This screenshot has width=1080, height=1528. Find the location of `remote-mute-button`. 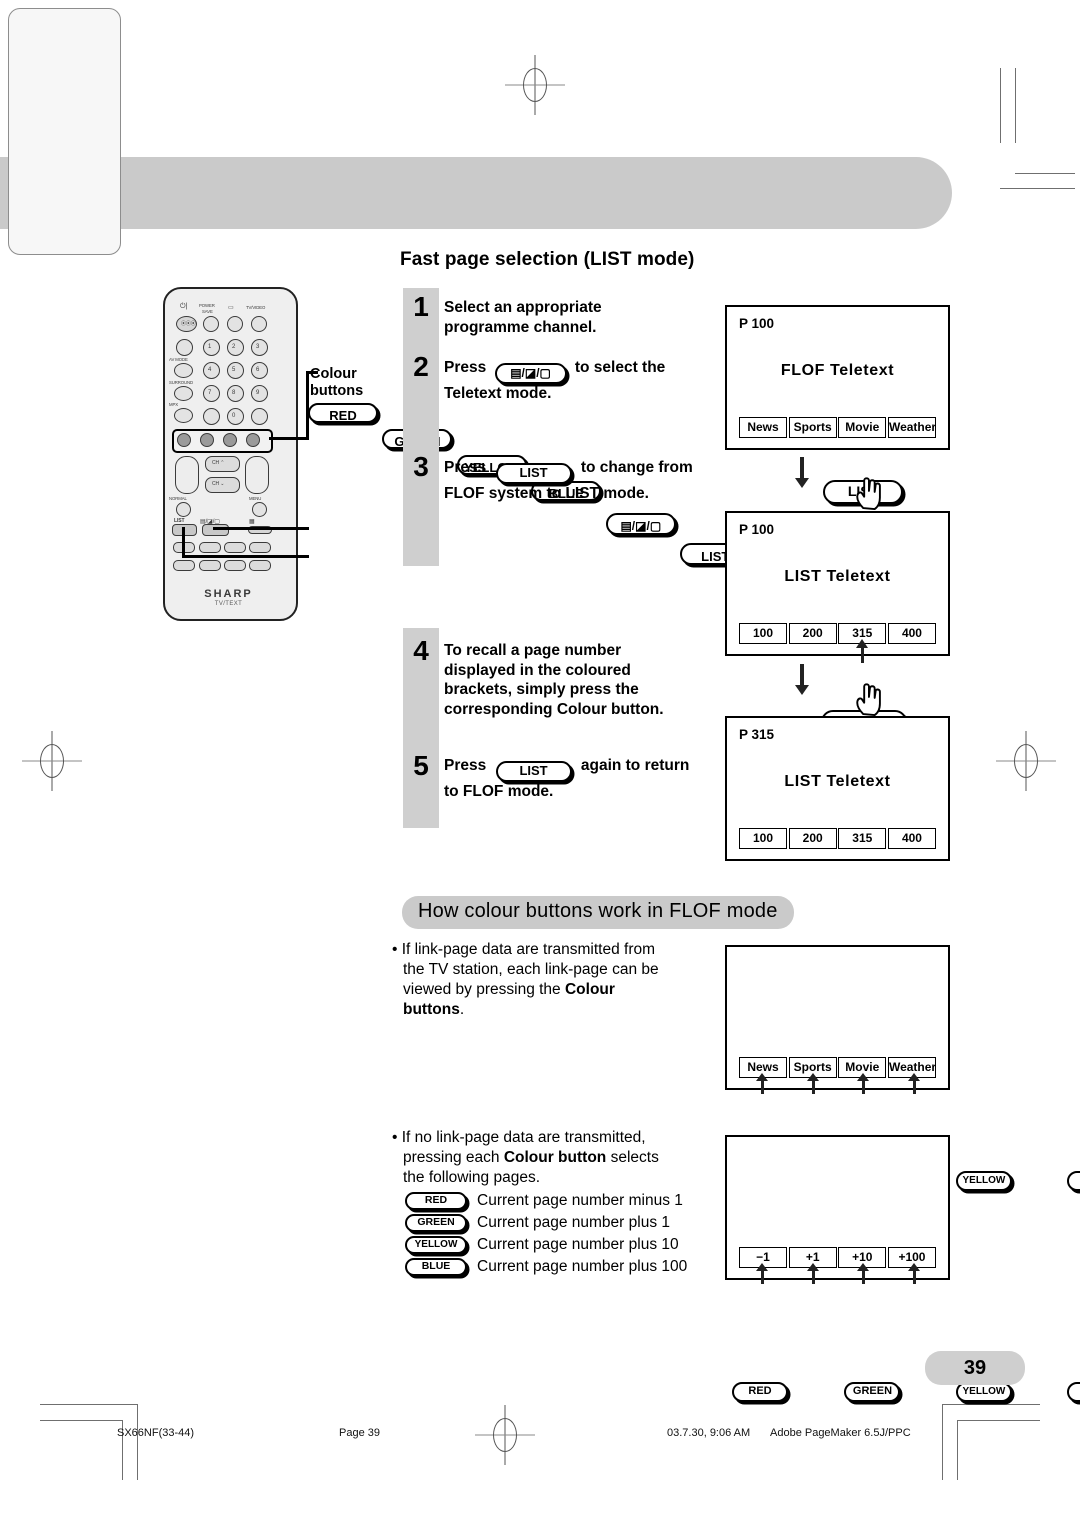

remote-mute-button is located at coordinates (184, 347).